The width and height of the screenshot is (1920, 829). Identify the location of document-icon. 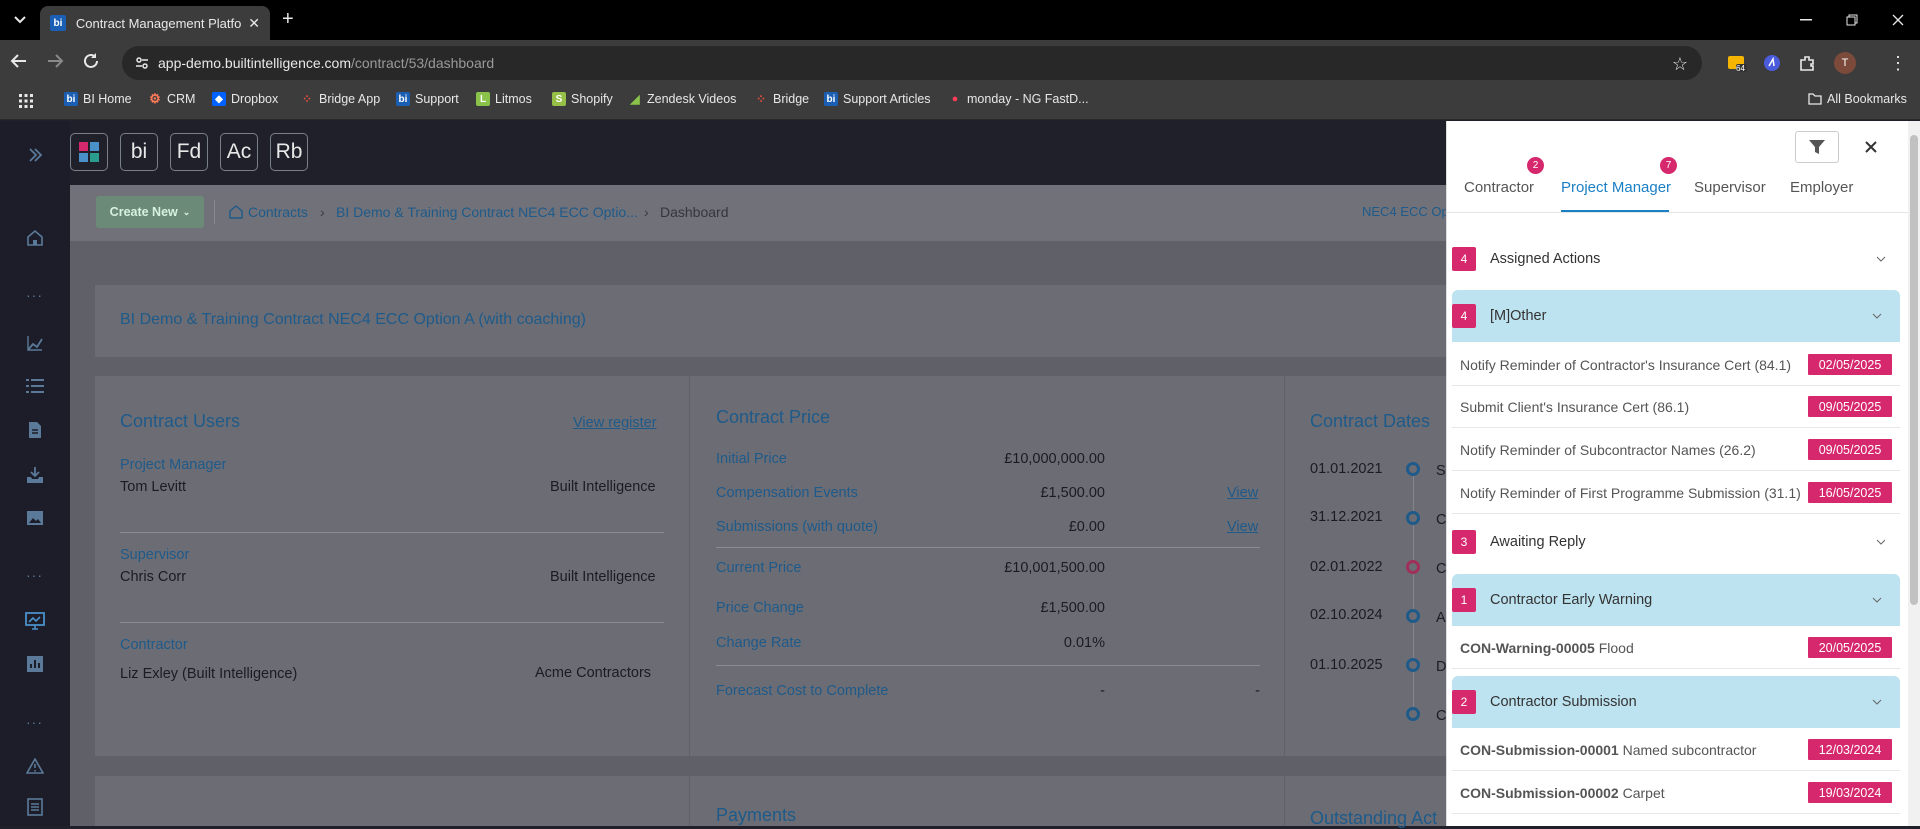
(35, 430).